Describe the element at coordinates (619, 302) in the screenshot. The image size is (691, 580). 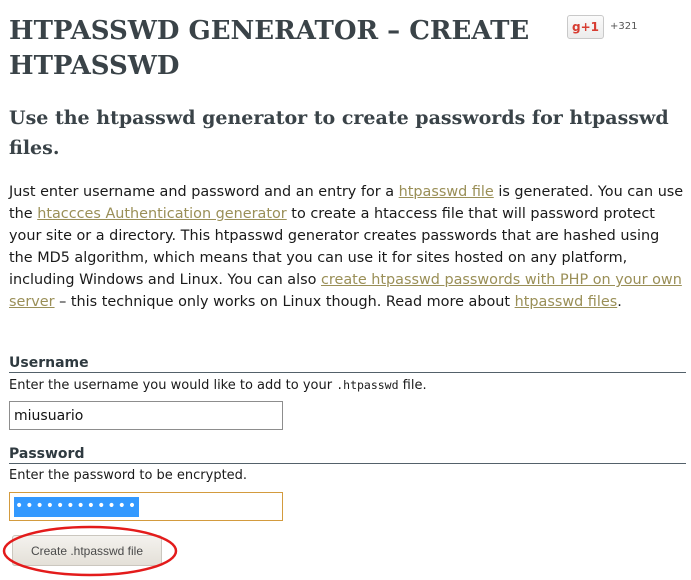
I see `intro-text: .` at that location.